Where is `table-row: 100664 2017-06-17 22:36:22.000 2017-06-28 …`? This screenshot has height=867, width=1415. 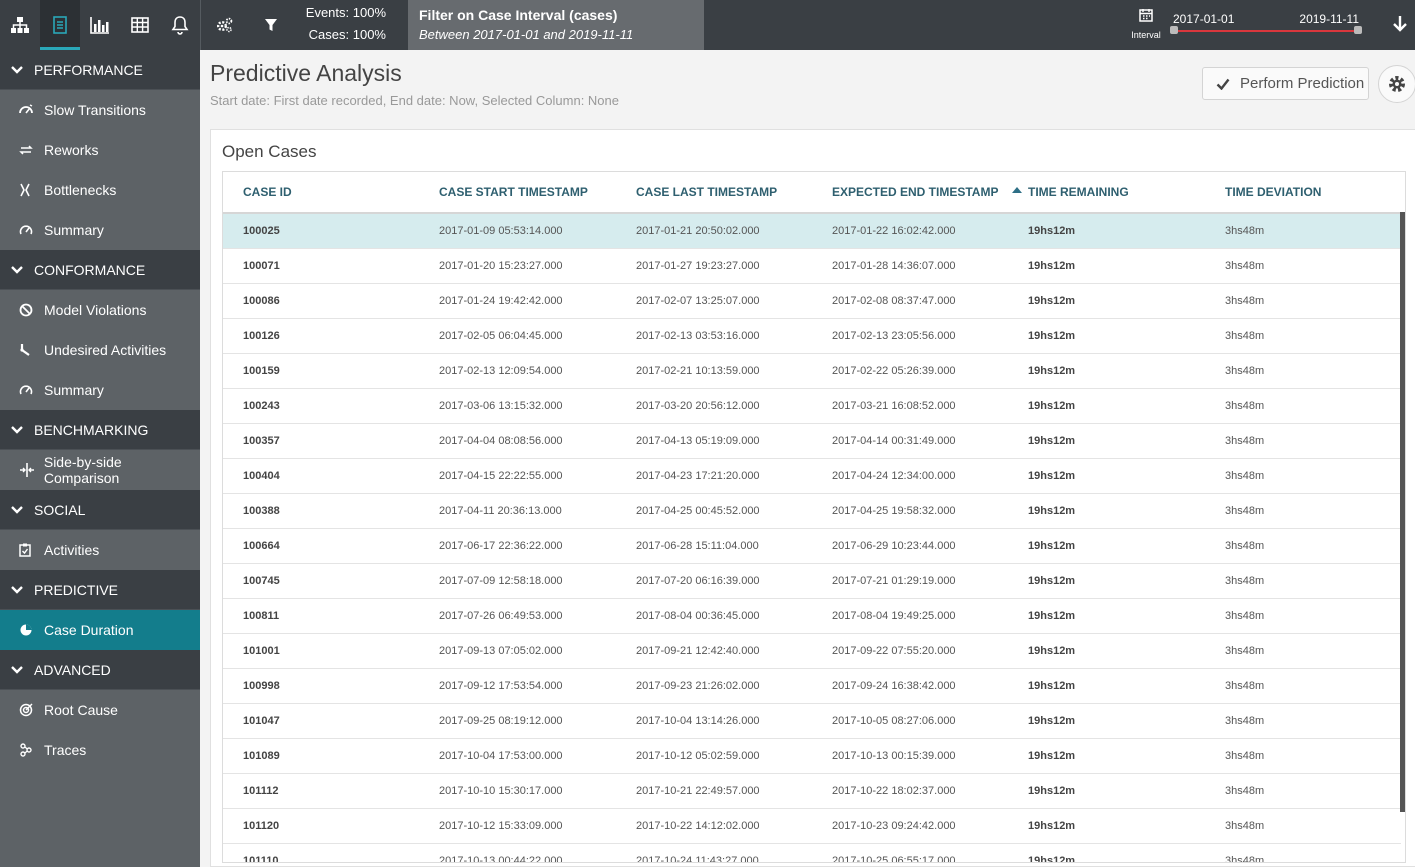 table-row: 100664 2017-06-17 22:36:22.000 2017-06-28 … is located at coordinates (812, 546).